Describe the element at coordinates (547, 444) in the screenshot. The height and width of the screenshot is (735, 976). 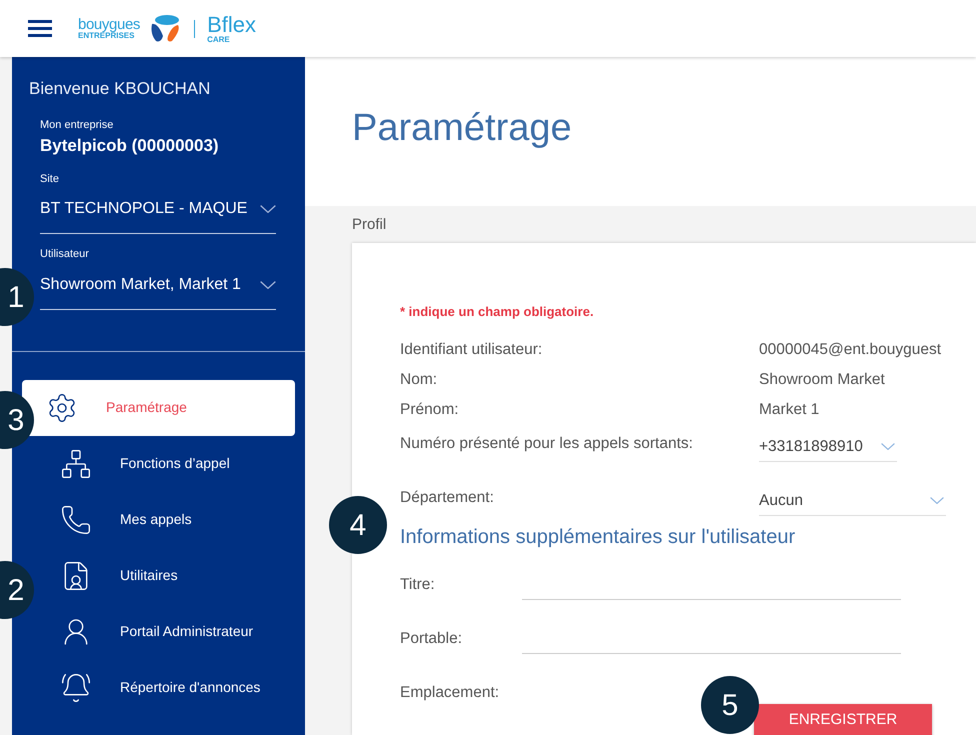
I see `field-label: Numéro présenté pour les appels sortants:` at that location.